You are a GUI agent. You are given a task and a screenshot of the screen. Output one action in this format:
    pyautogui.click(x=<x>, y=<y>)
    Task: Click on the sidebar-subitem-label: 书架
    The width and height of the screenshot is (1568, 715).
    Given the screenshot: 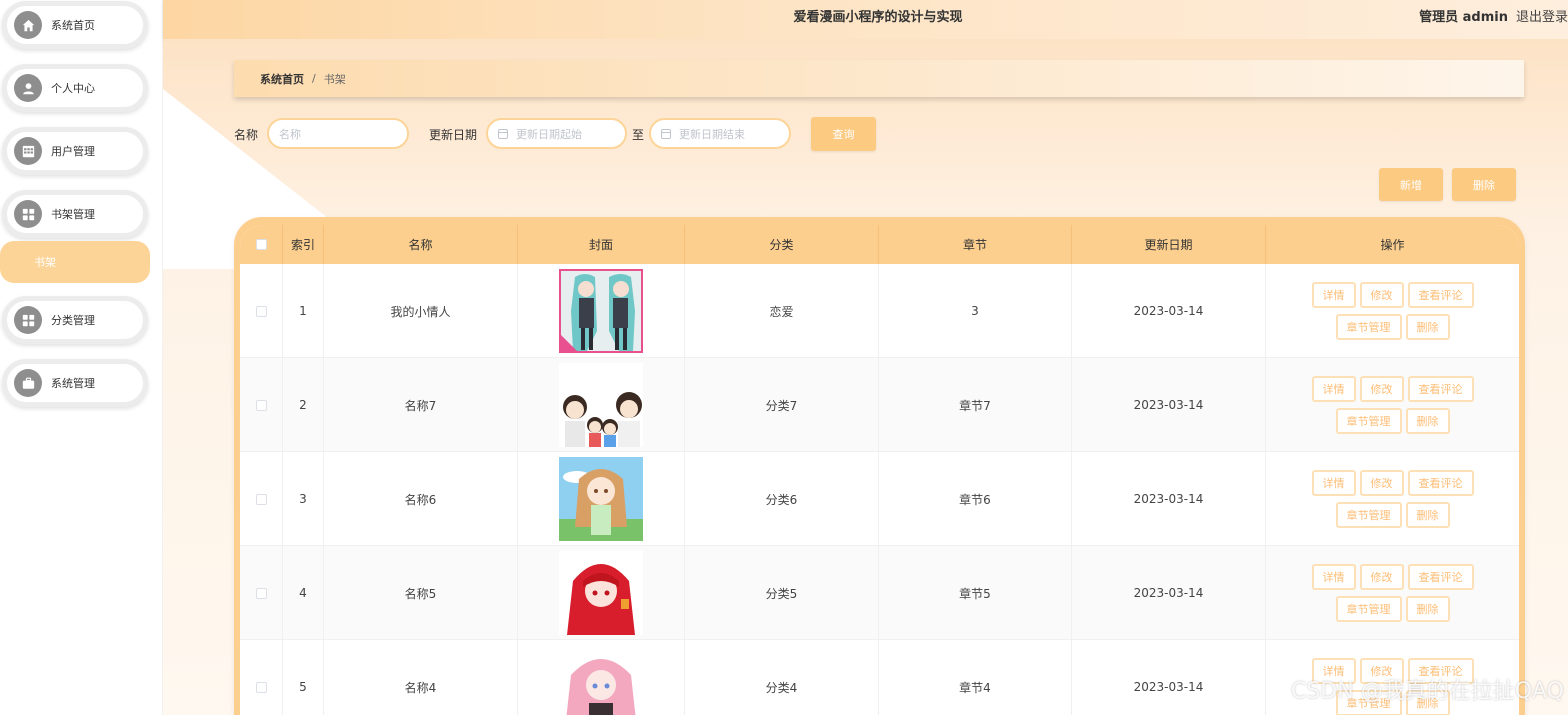 What is the action you would take?
    pyautogui.click(x=45, y=262)
    